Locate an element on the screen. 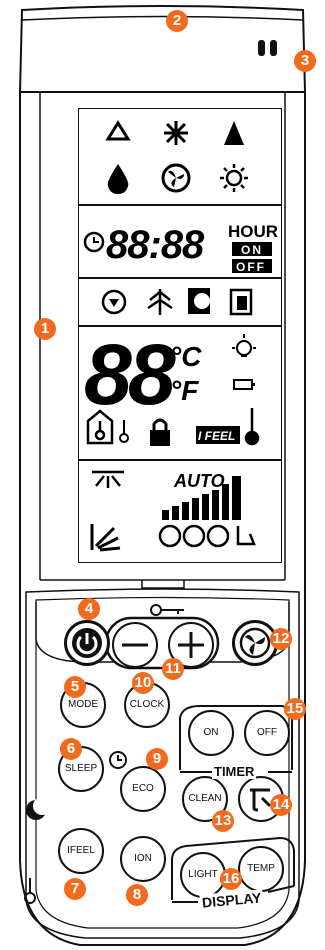 The height and width of the screenshot is (950, 325). callout-4: 4 is located at coordinates (89, 609).